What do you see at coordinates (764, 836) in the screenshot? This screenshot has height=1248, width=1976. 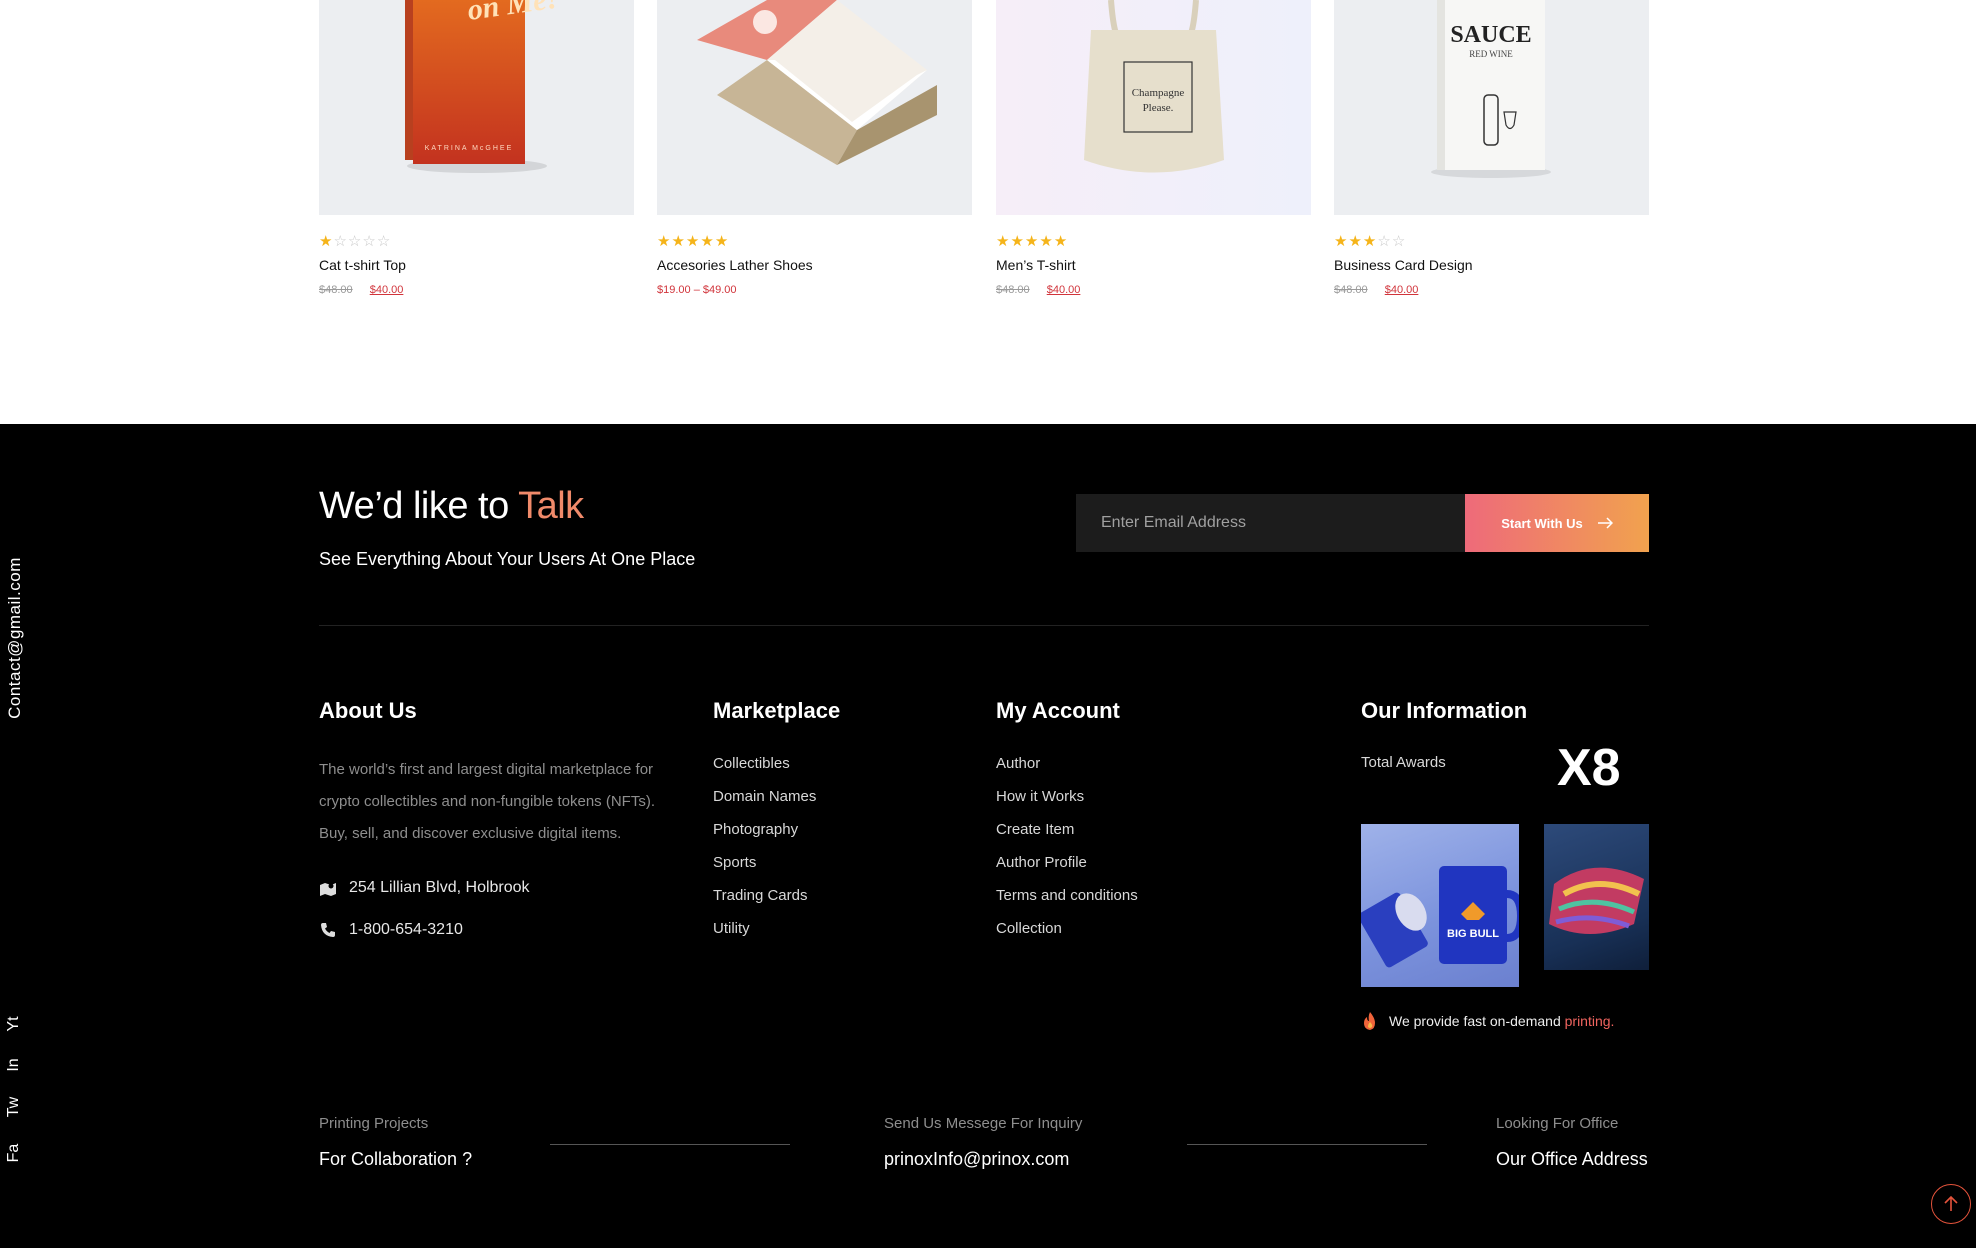 I see `link-photography: Photography` at bounding box center [764, 836].